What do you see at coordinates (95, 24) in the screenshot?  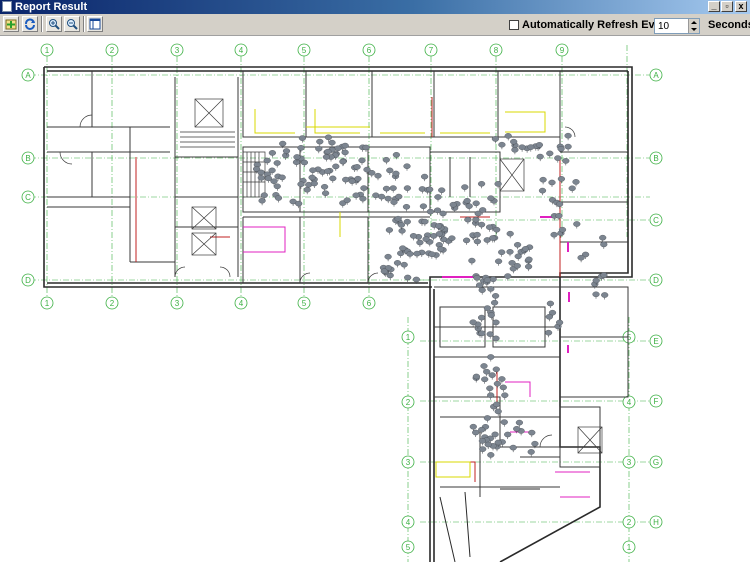 I see `fit-view-button` at bounding box center [95, 24].